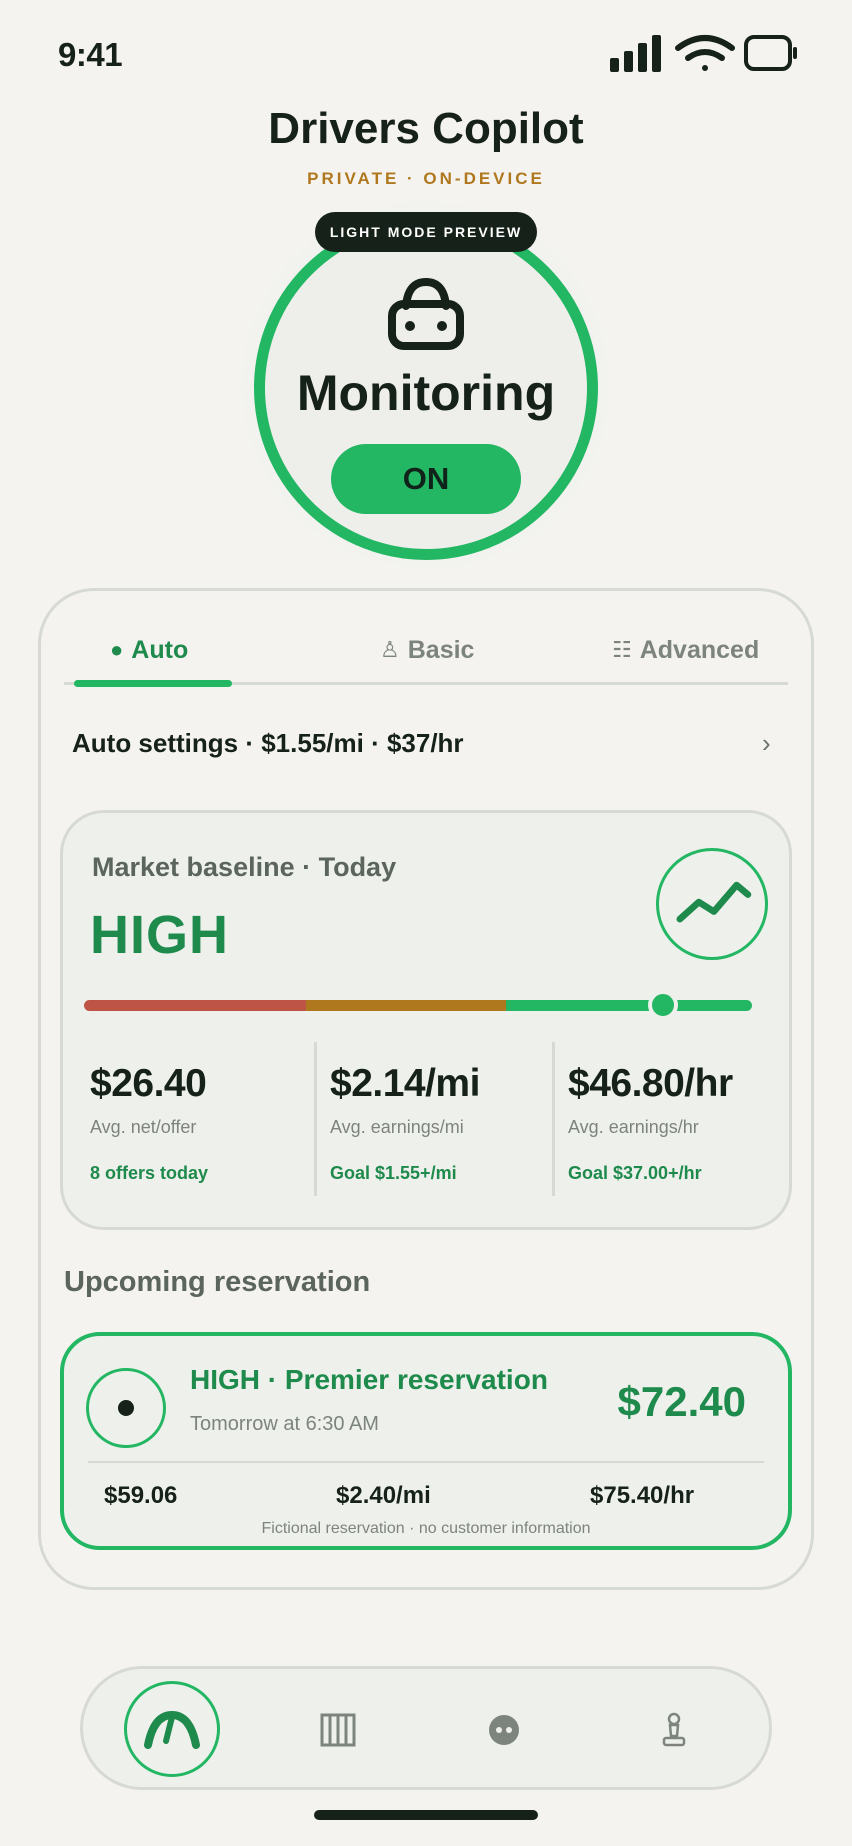 The width and height of the screenshot is (852, 1846). I want to click on gauge-icon, so click(172, 1729).